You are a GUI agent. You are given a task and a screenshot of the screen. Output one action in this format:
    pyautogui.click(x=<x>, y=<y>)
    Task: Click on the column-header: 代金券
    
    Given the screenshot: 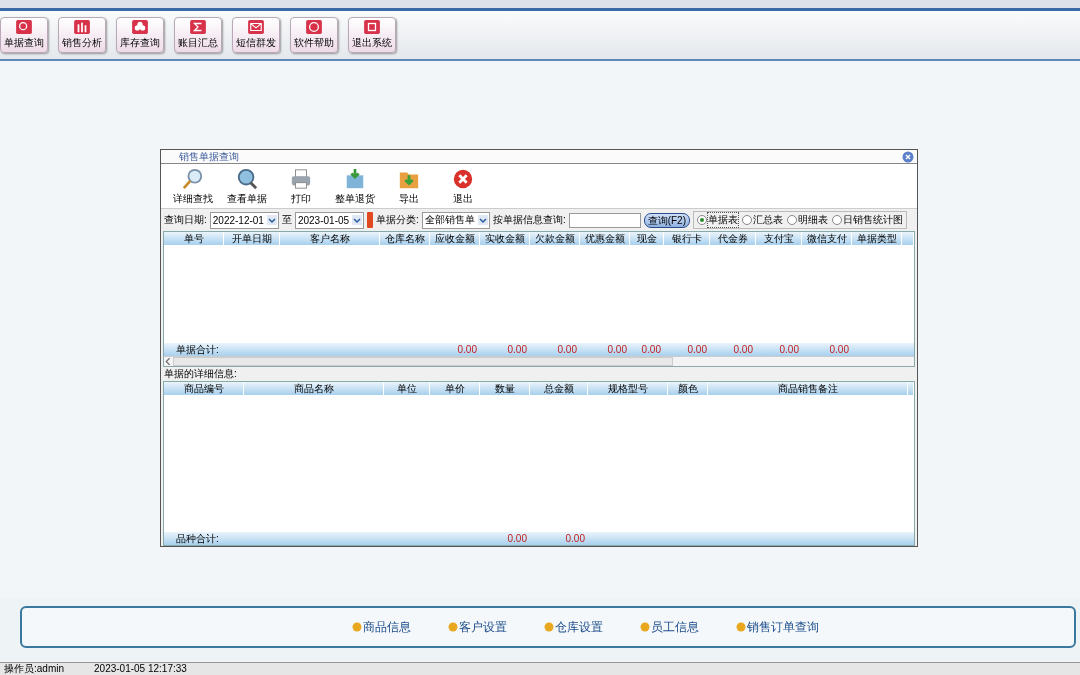 What is the action you would take?
    pyautogui.click(x=733, y=238)
    